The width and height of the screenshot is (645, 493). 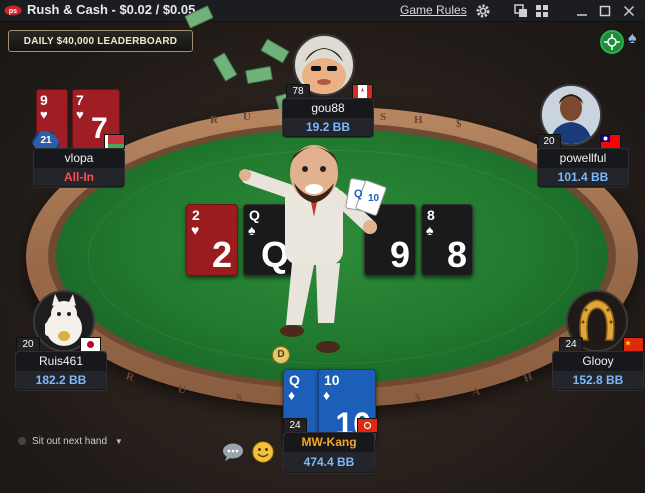 What do you see at coordinates (610, 141) in the screenshot?
I see `taiwan-flag-icon` at bounding box center [610, 141].